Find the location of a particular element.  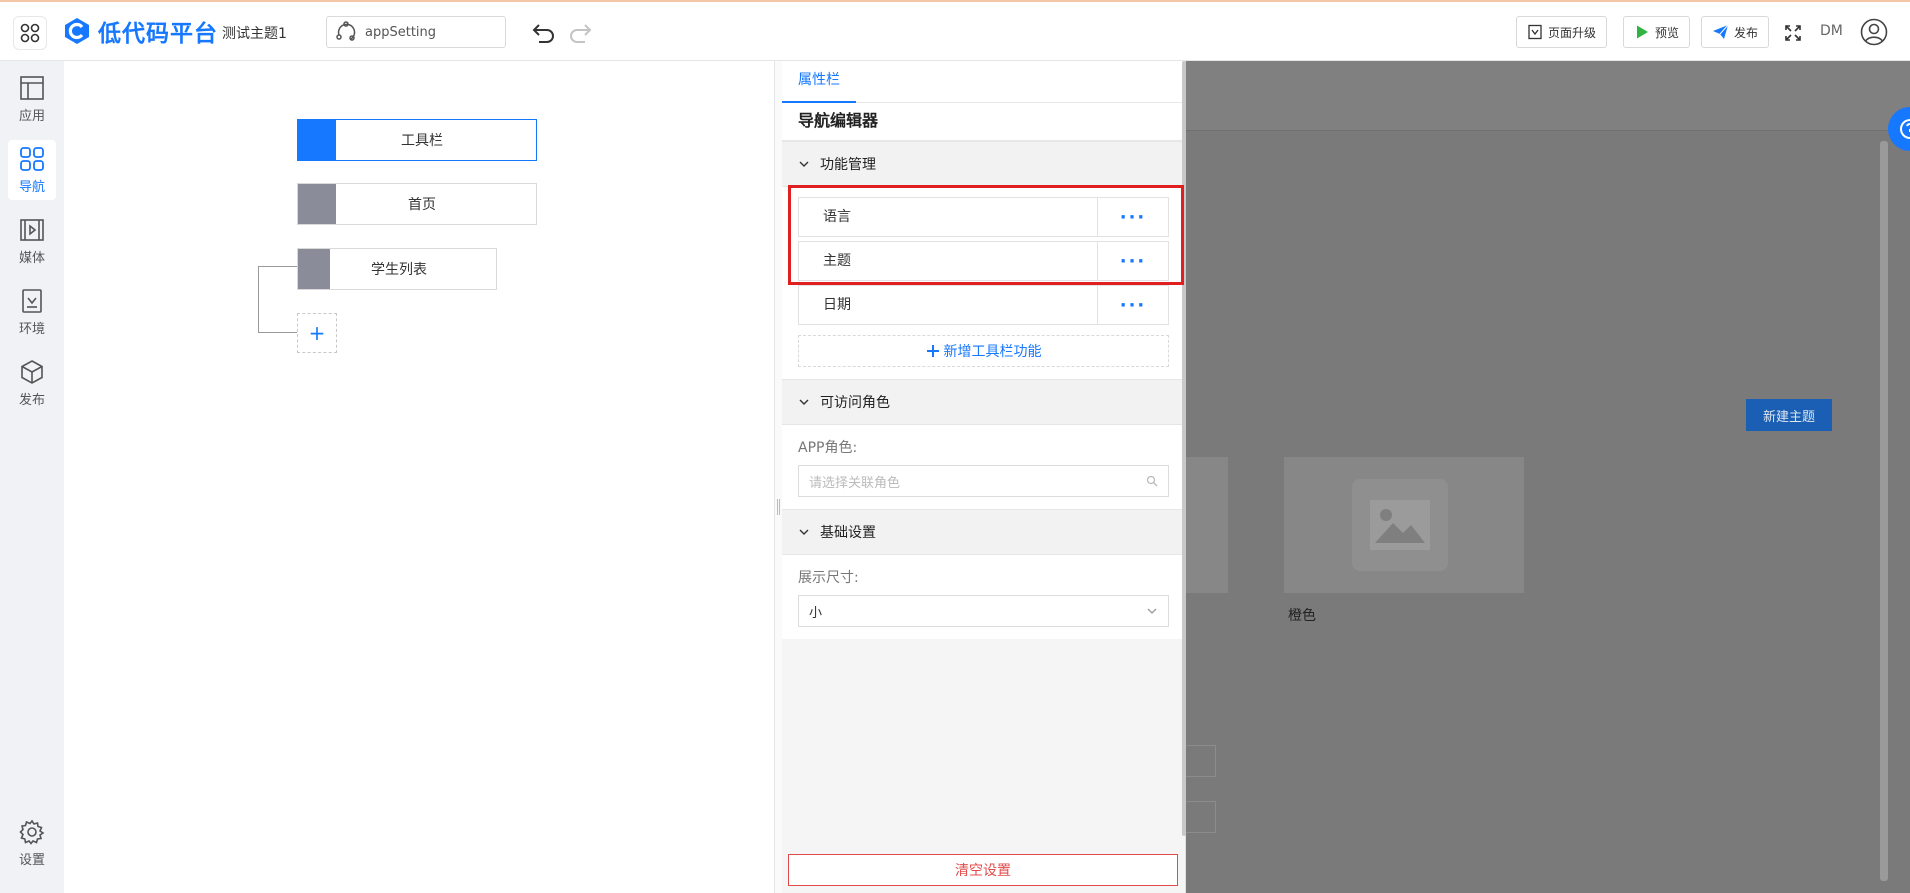

user-icon is located at coordinates (1874, 32).